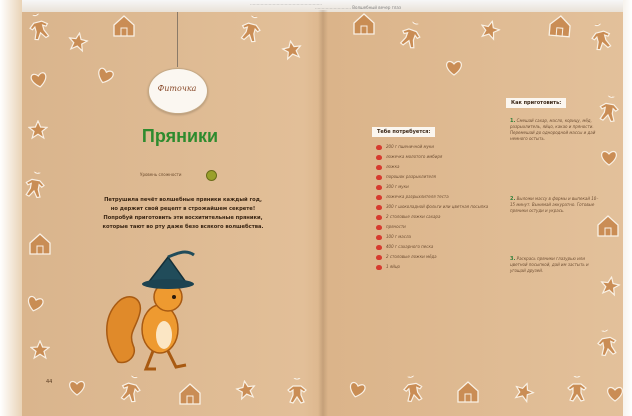  I want to click on hanging-label-text: Фиточка, so click(177, 88).